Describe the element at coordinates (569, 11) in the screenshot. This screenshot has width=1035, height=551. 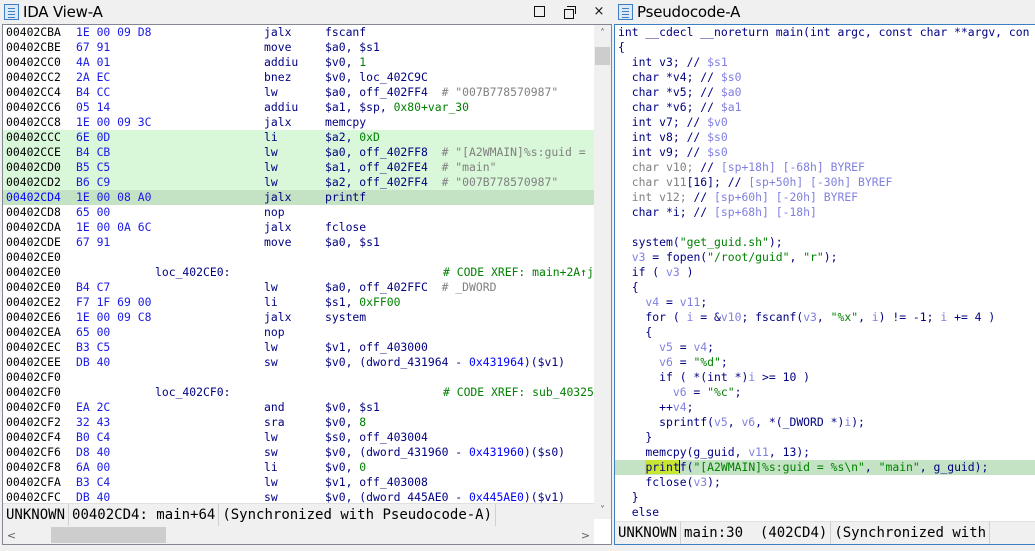
I see `restore-button` at that location.